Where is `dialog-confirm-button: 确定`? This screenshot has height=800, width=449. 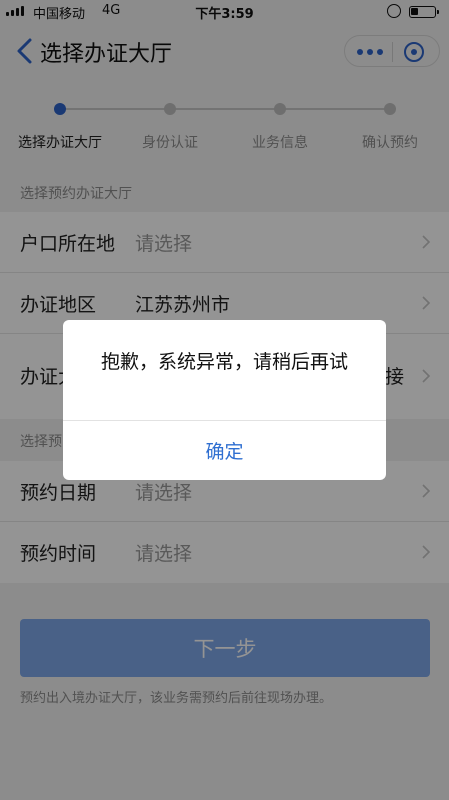
dialog-confirm-button: 确定 is located at coordinates (224, 450).